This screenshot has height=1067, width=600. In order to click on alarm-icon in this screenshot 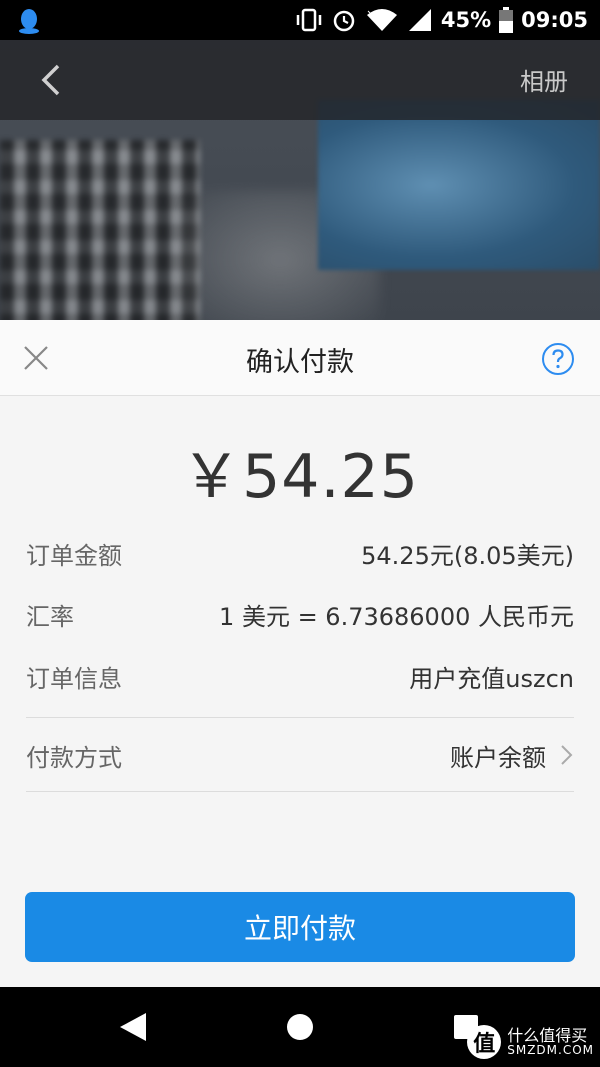, I will do `click(344, 21)`.